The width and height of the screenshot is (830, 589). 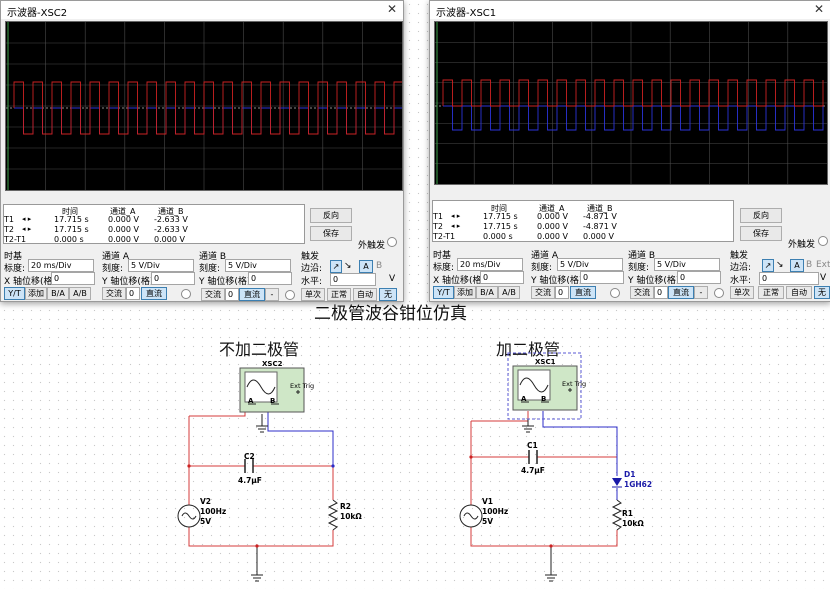 I want to click on readout-row-label: T1, so click(x=438, y=216).